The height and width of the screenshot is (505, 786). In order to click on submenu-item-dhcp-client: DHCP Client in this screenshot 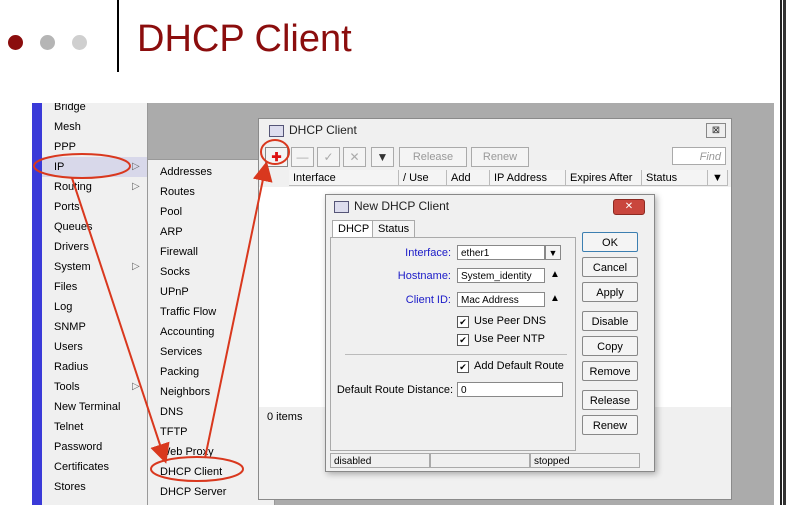, I will do `click(211, 472)`.